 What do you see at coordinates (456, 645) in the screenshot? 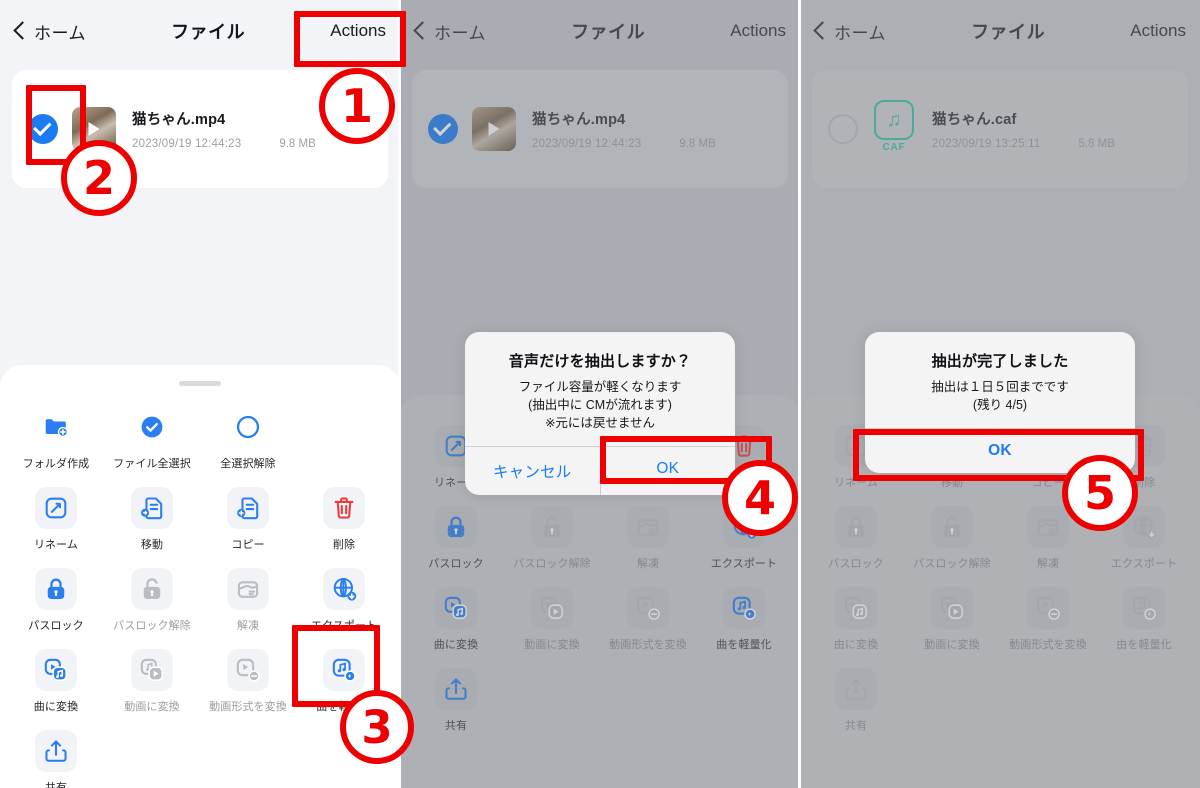
I see `action-label: 曲に変換` at bounding box center [456, 645].